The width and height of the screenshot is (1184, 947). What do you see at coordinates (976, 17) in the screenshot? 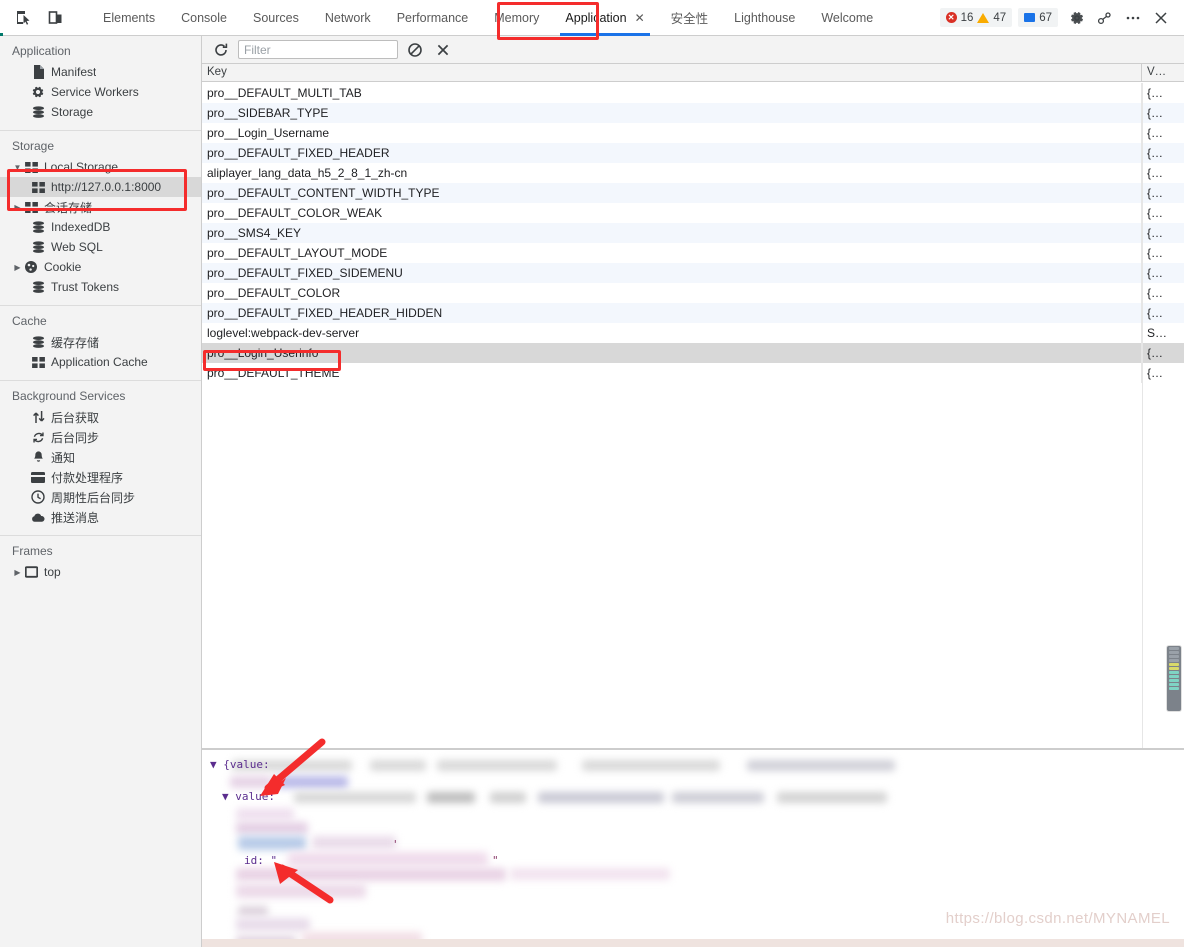
I see `issue-counts: ✕ 16 47` at bounding box center [976, 17].